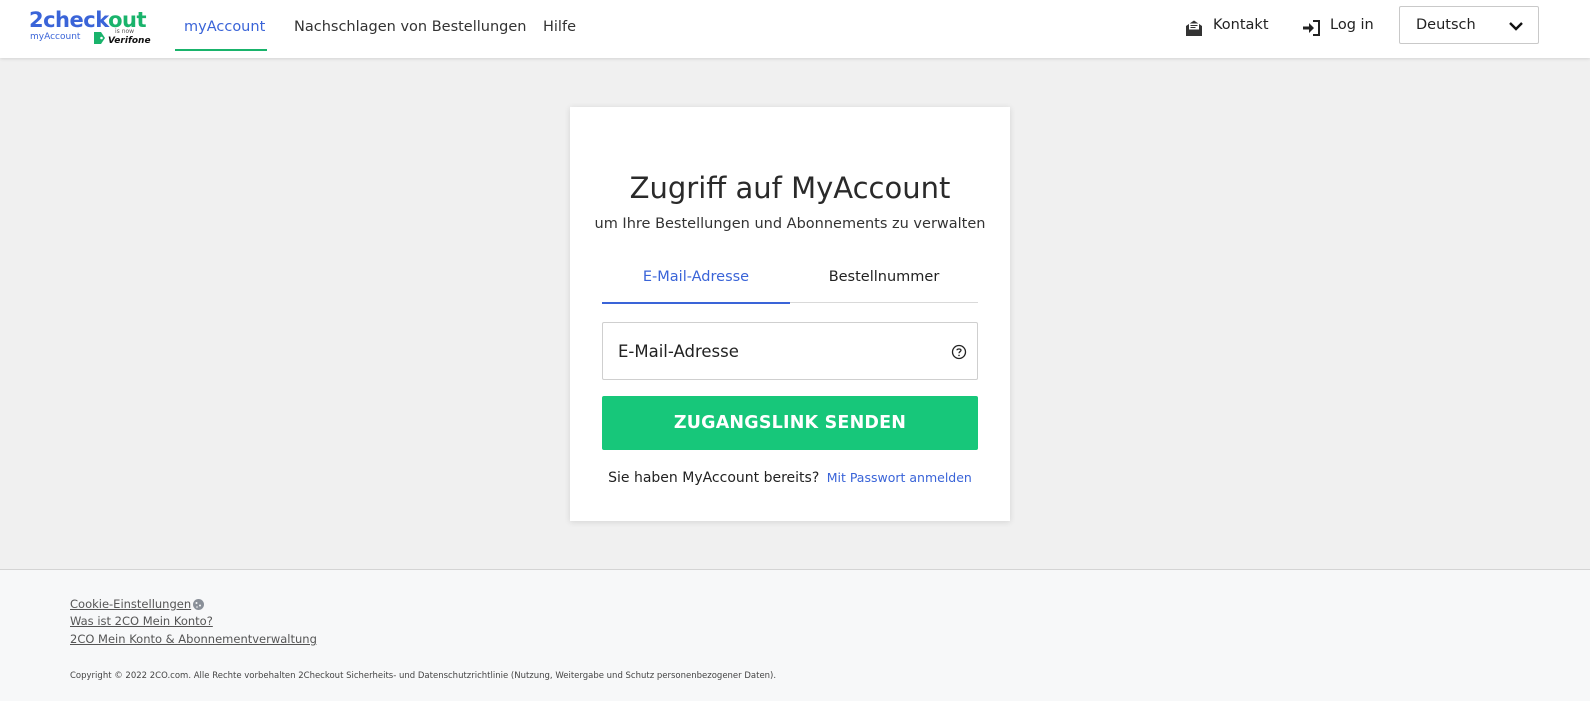  I want to click on logo-word-part1: 2check, so click(69, 20).